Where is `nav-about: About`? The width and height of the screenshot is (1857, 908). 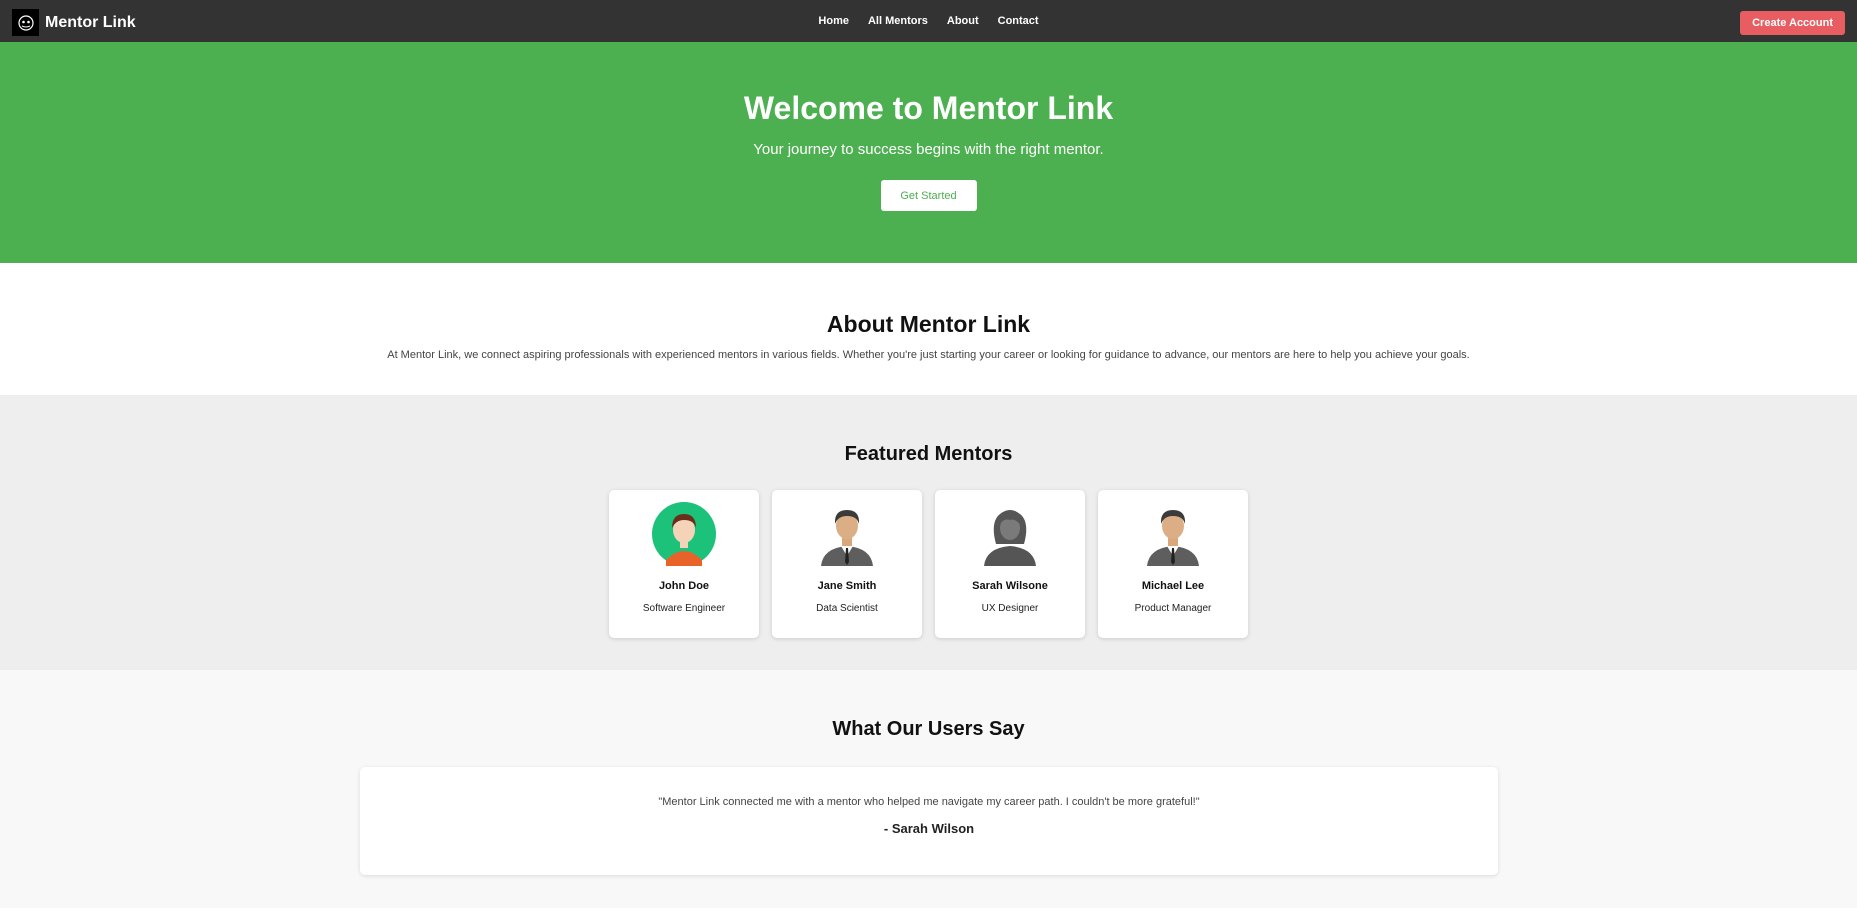
nav-about: About is located at coordinates (963, 21).